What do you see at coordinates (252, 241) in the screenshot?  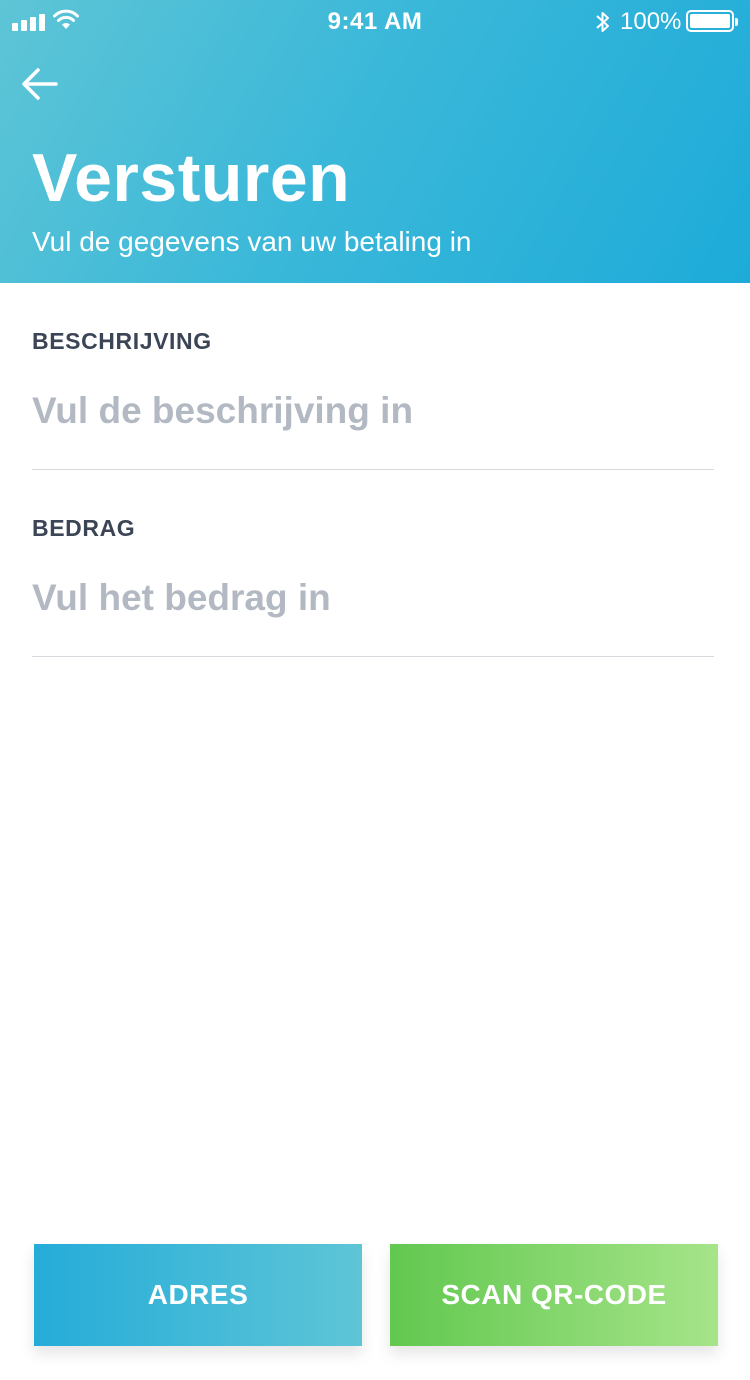 I see `page-subtitle: Vul de gegevens van uw betaling in` at bounding box center [252, 241].